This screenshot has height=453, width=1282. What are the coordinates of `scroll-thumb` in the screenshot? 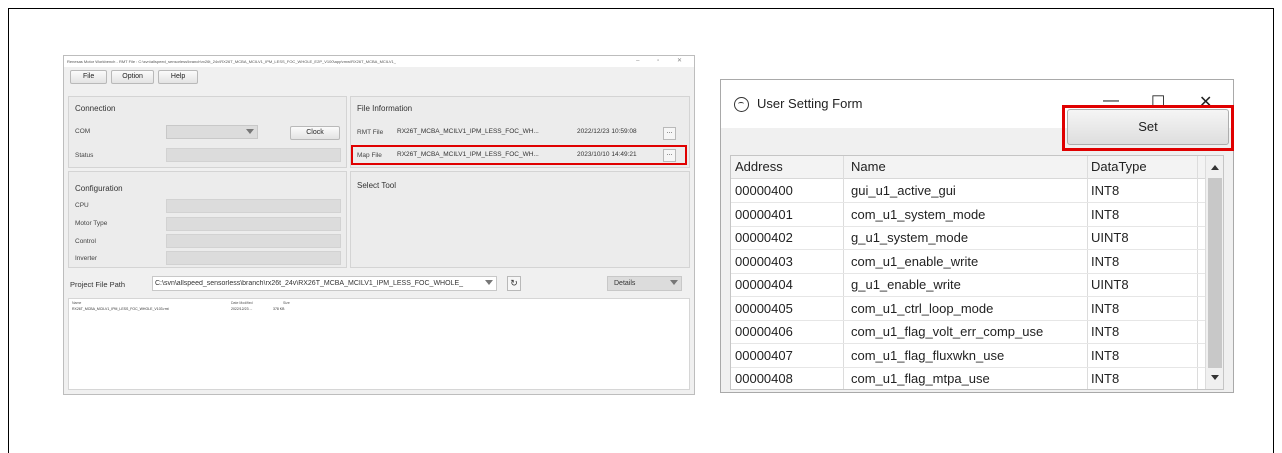 It's located at (1215, 273).